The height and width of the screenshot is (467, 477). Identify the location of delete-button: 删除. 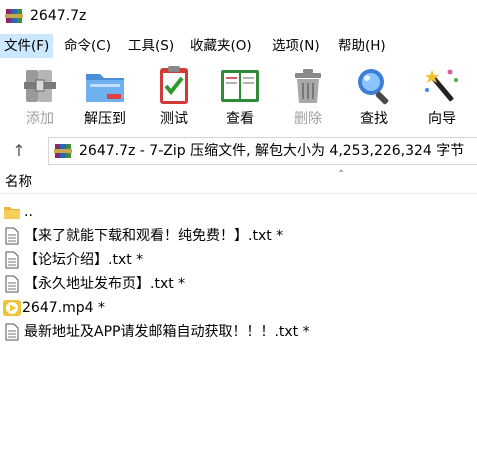
(308, 97).